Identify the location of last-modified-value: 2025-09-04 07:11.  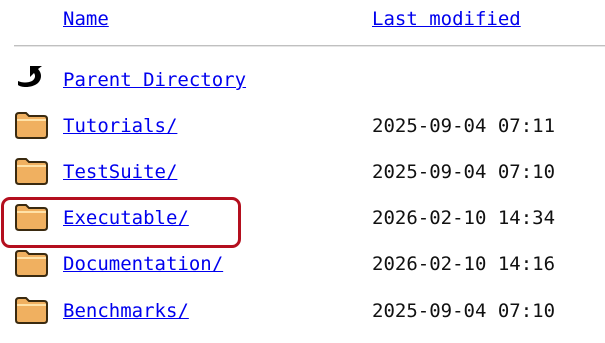
(464, 126).